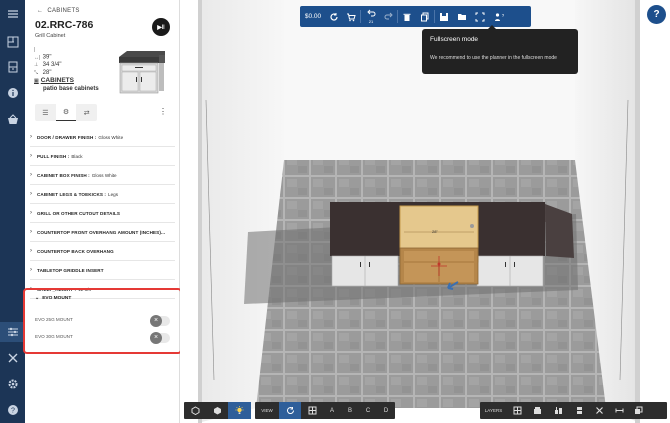  What do you see at coordinates (12, 67) in the screenshot?
I see `catalog-icon` at bounding box center [12, 67].